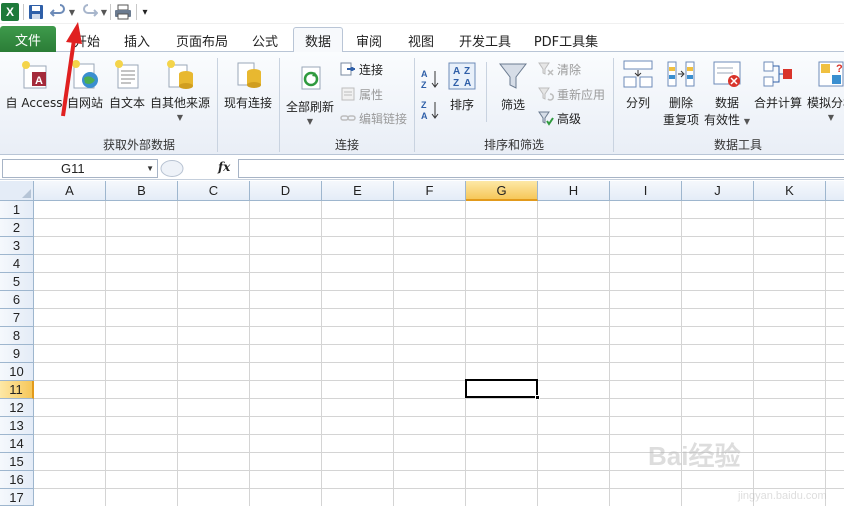 The width and height of the screenshot is (844, 506). I want to click on existing-connections-button: 现有连接, so click(248, 84).